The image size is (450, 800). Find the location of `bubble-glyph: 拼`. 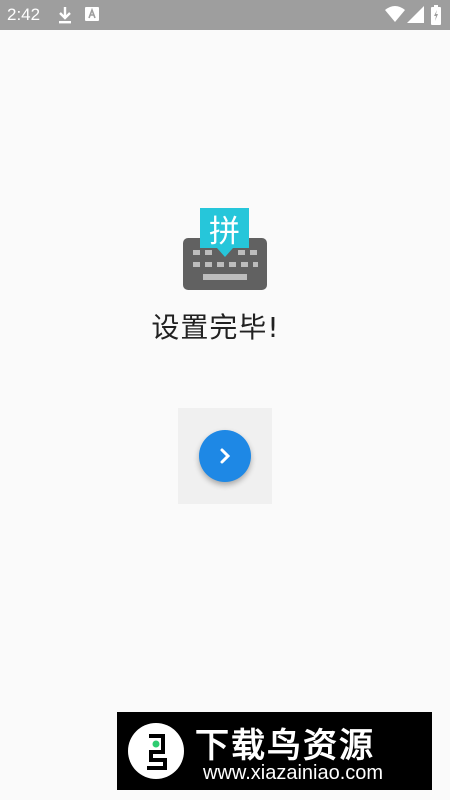

bubble-glyph: 拼 is located at coordinates (224, 232).